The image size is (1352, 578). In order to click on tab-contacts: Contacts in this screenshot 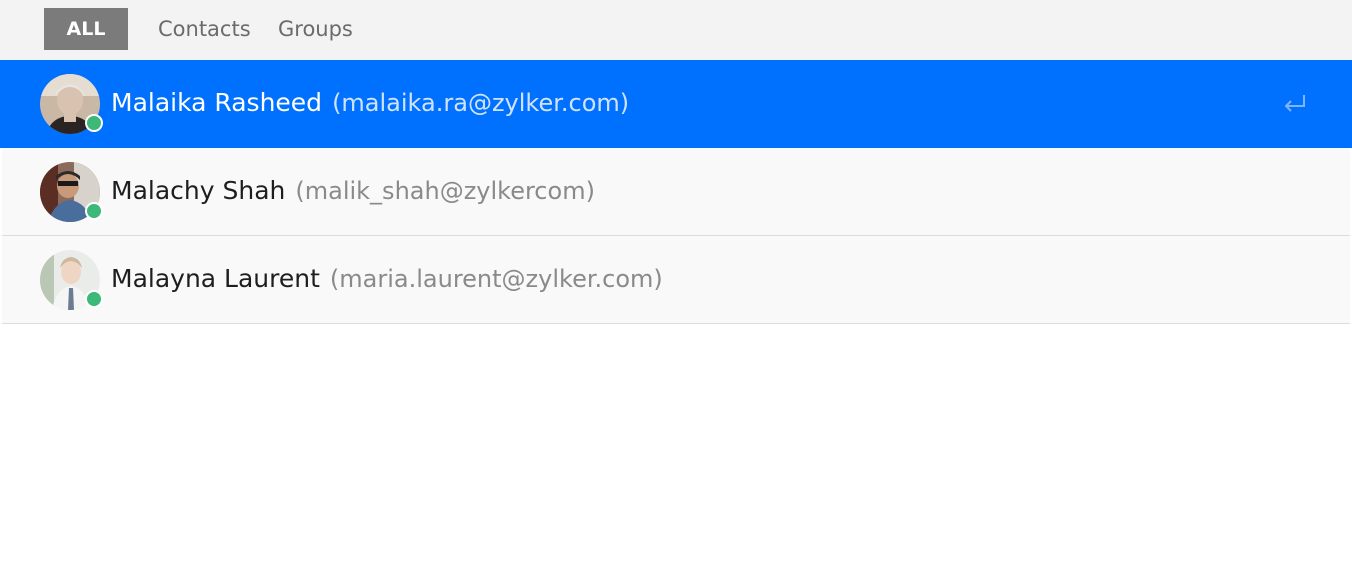, I will do `click(204, 29)`.